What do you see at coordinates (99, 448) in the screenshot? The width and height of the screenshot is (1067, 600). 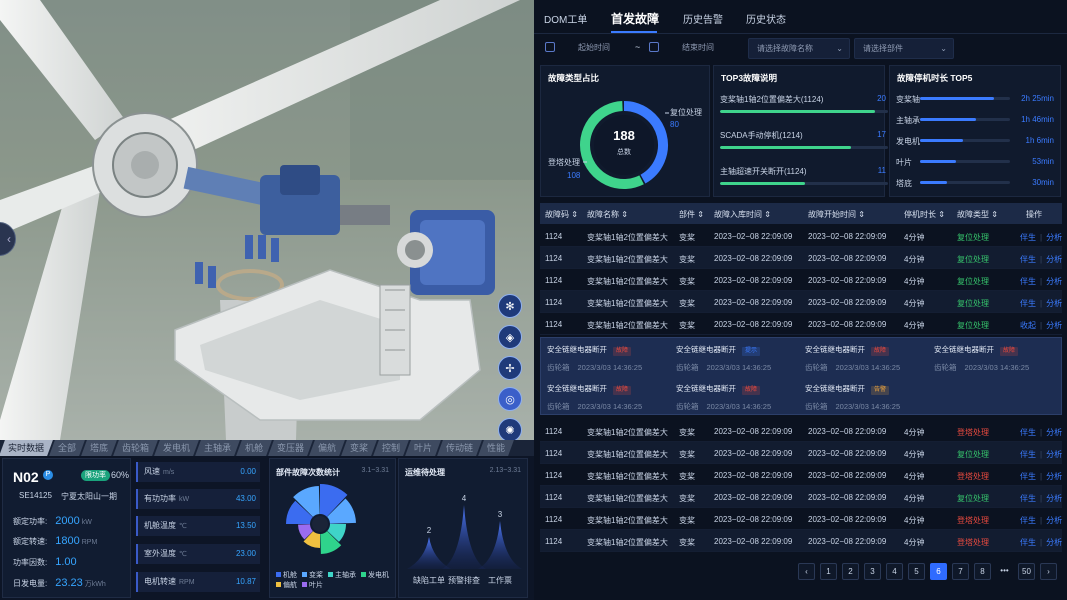 I see `component-tab: 塔底` at bounding box center [99, 448].